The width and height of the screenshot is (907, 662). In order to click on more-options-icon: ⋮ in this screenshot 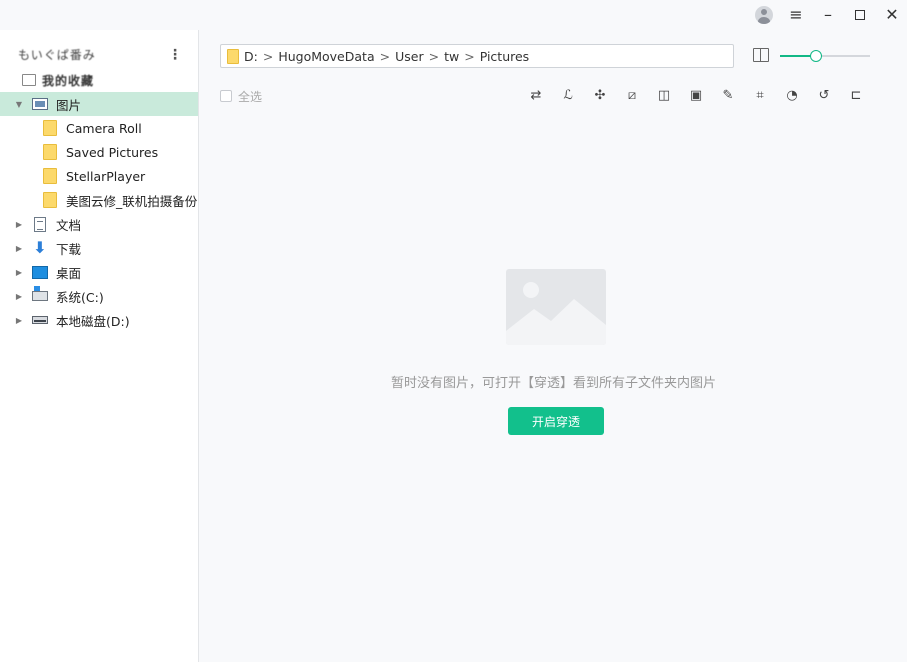, I will do `click(175, 55)`.